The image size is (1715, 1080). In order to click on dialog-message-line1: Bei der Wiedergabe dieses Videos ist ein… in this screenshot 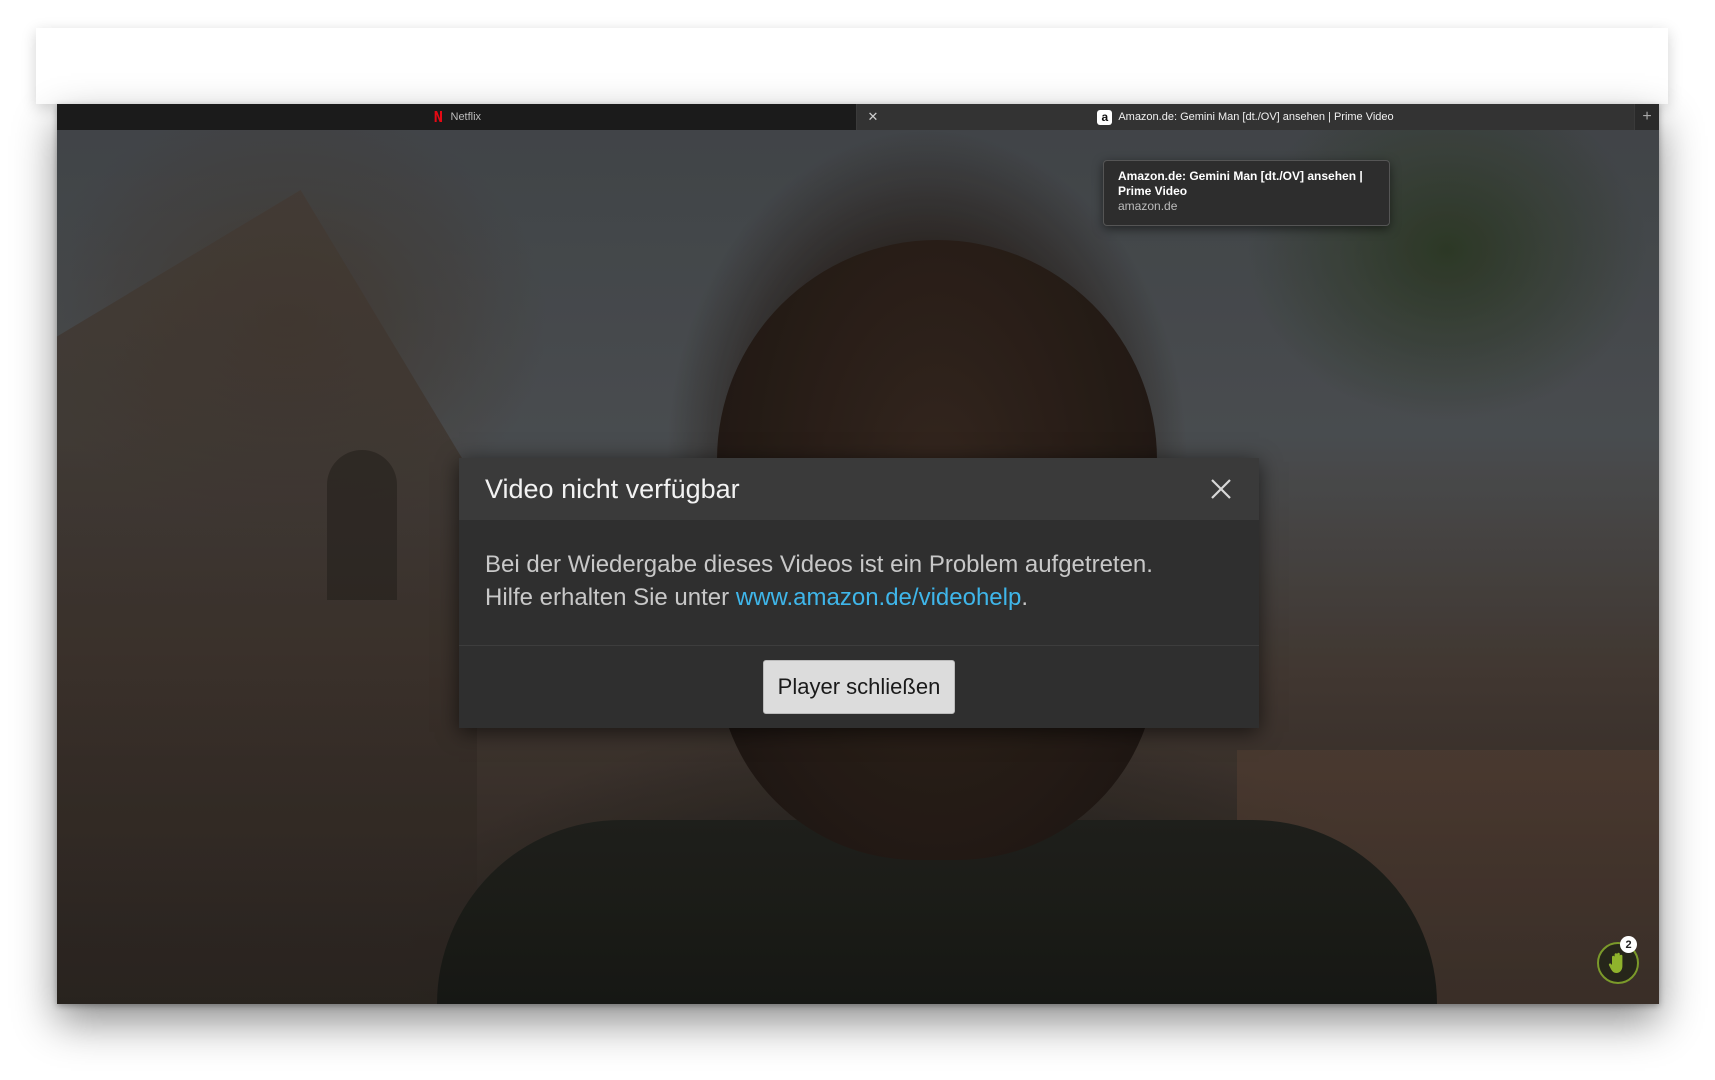, I will do `click(819, 564)`.